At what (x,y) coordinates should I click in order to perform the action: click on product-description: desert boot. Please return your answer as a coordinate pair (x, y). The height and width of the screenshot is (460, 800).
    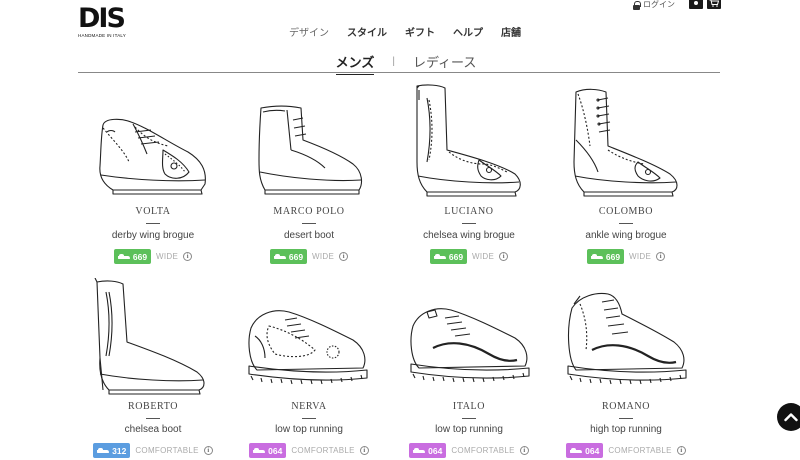
    Looking at the image, I should click on (309, 235).